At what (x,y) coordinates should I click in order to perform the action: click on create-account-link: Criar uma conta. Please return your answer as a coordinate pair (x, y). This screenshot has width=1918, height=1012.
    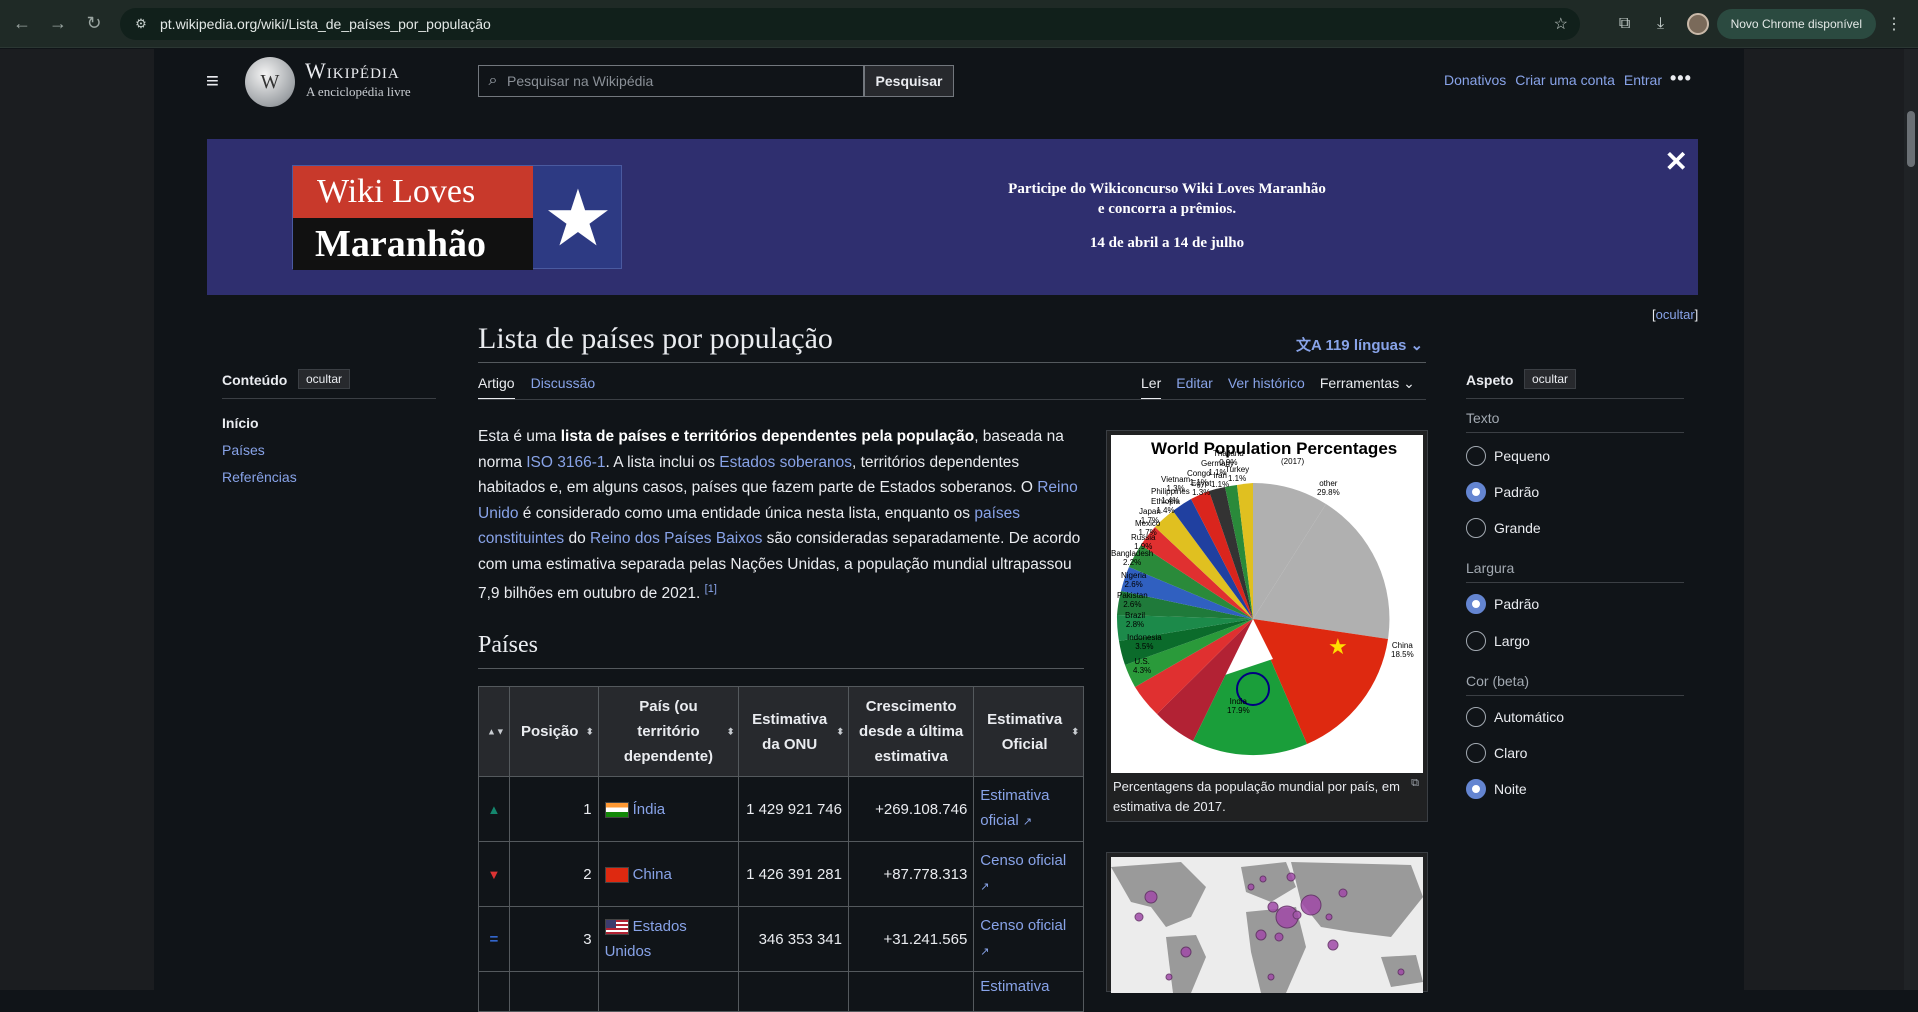
    Looking at the image, I should click on (1565, 80).